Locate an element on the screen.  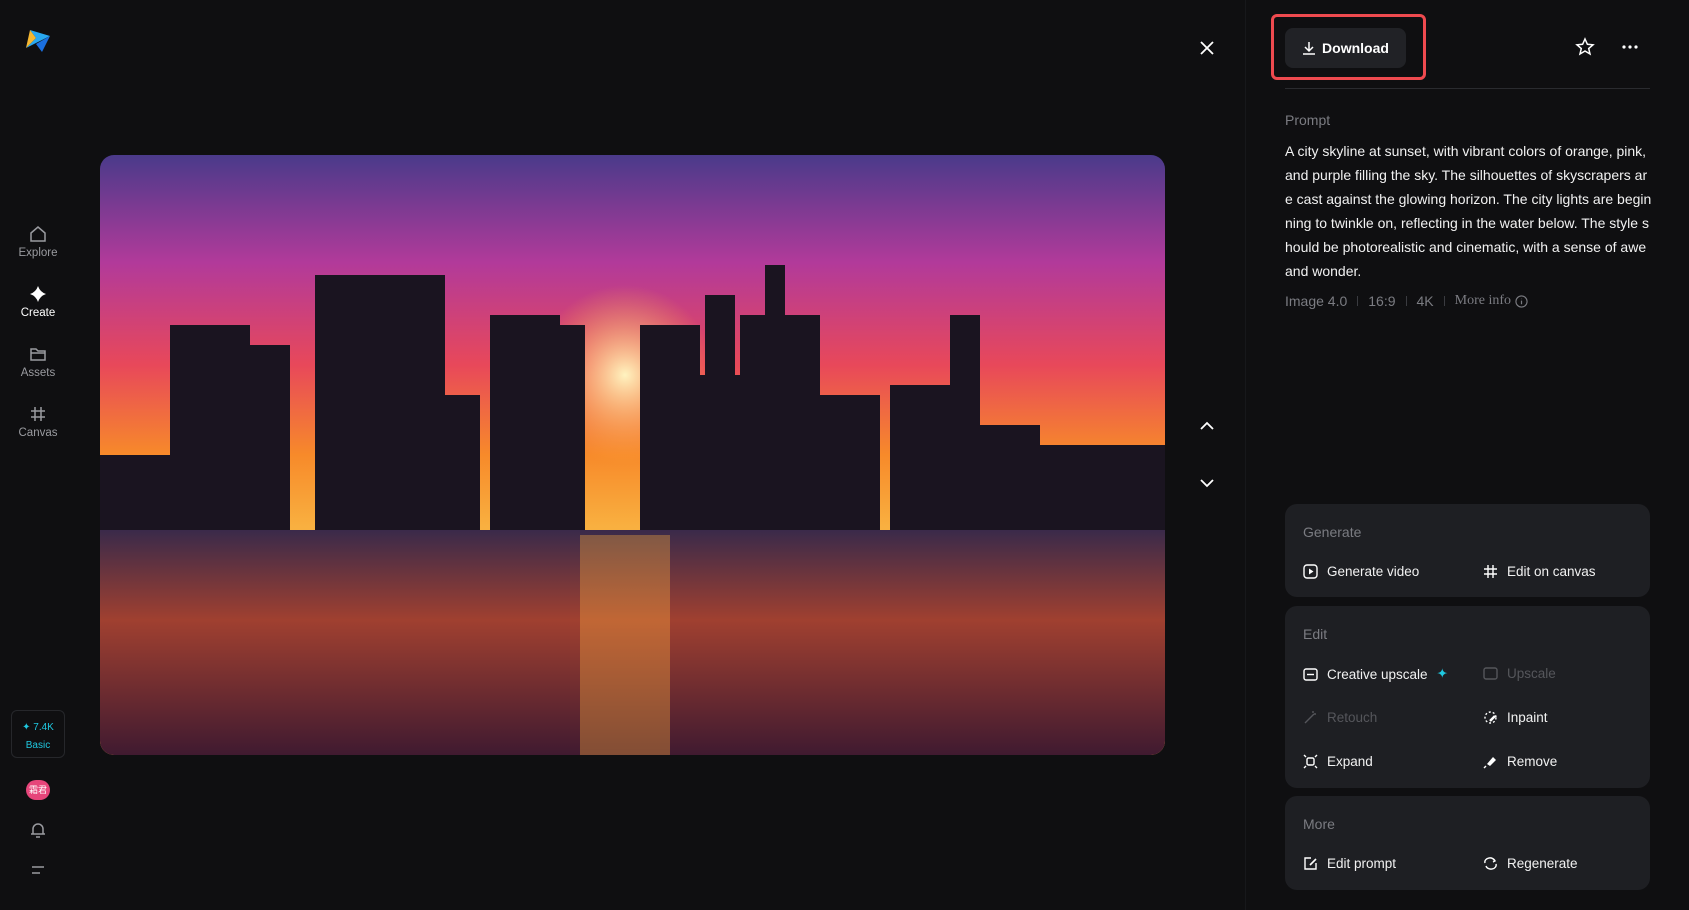
model-label: Image 4.0 is located at coordinates (1316, 301).